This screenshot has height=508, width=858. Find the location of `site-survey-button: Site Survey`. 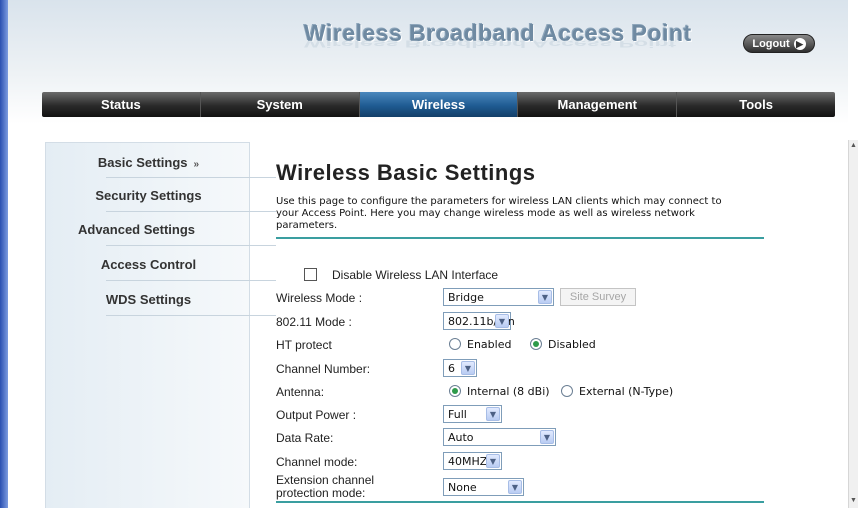

site-survey-button: Site Survey is located at coordinates (598, 297).